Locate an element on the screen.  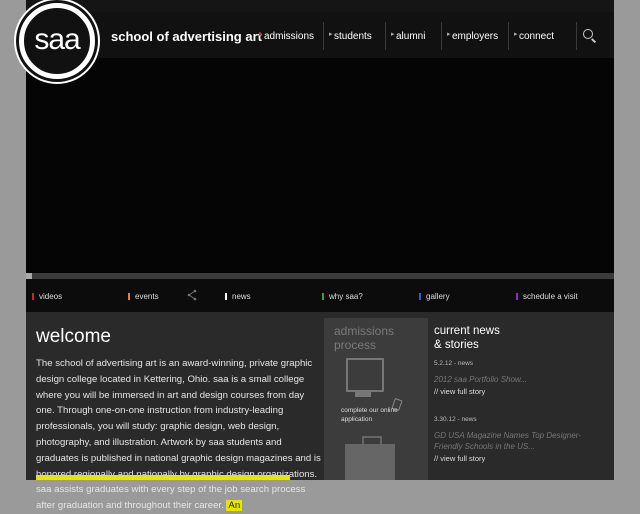
nav-students: ▸ students is located at coordinates (347, 36).